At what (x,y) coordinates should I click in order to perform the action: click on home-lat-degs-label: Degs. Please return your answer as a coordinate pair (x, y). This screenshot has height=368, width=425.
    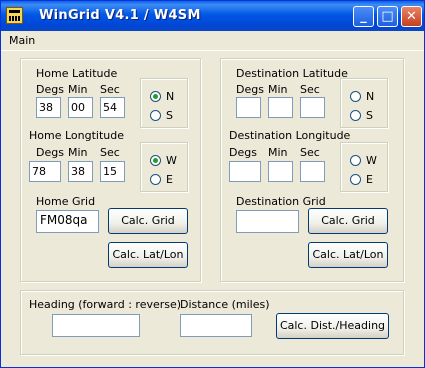
    Looking at the image, I should click on (50, 89).